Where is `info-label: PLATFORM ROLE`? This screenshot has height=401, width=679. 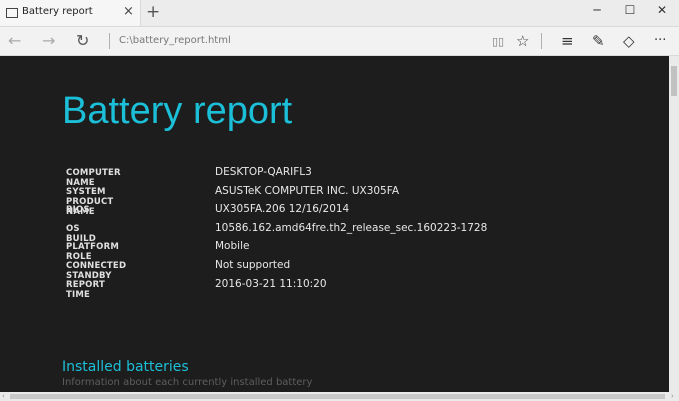
info-label: PLATFORM ROLE is located at coordinates (92, 252).